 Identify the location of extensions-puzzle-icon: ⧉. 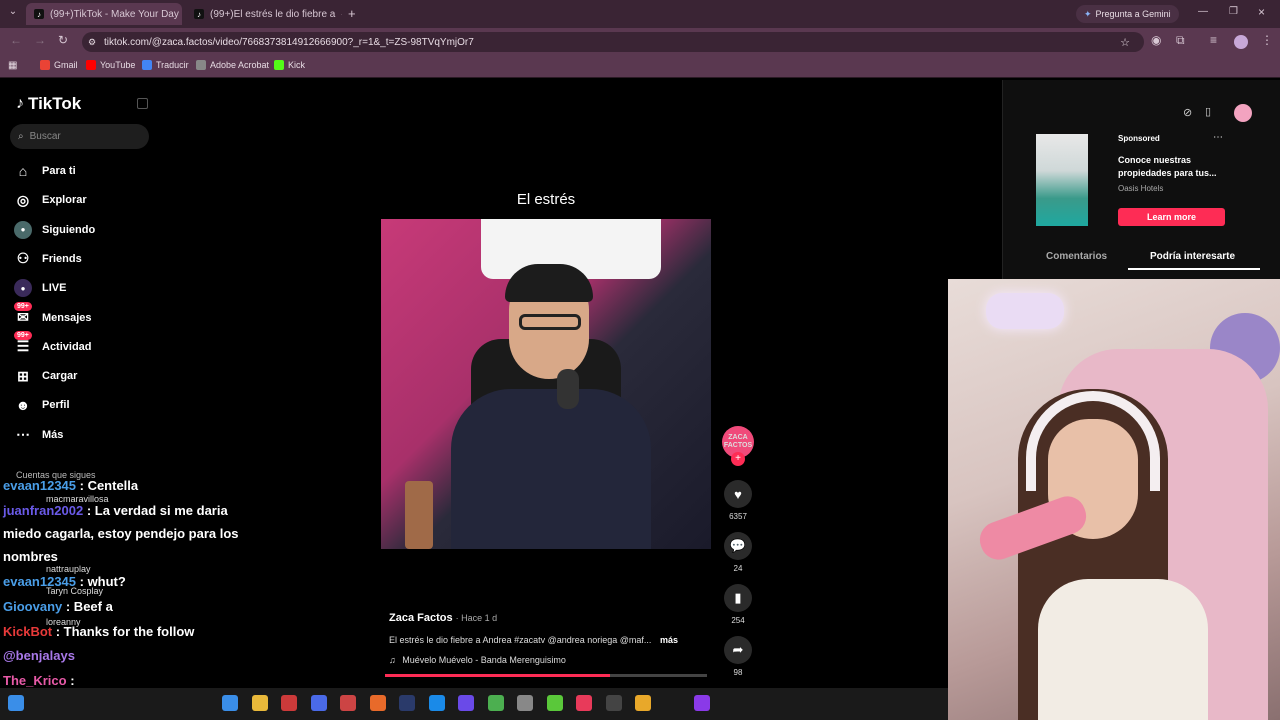
(1180, 40).